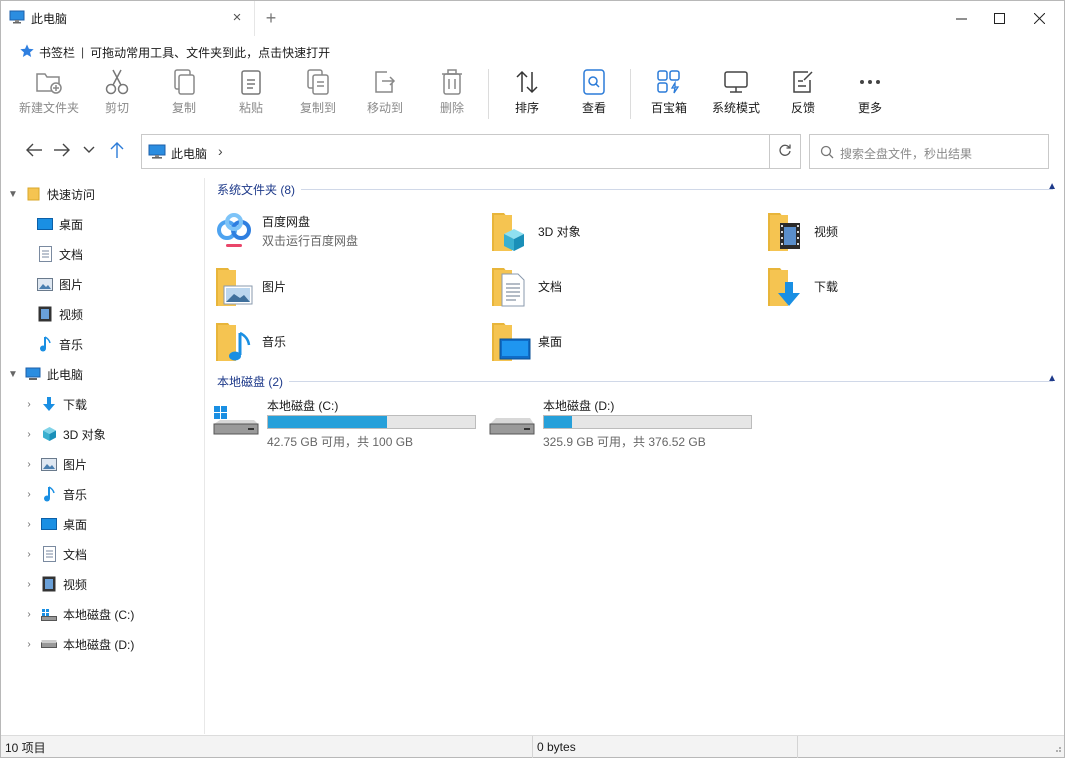  Describe the element at coordinates (899, 286) in the screenshot. I see `folder-tile-downloads: 下载` at that location.